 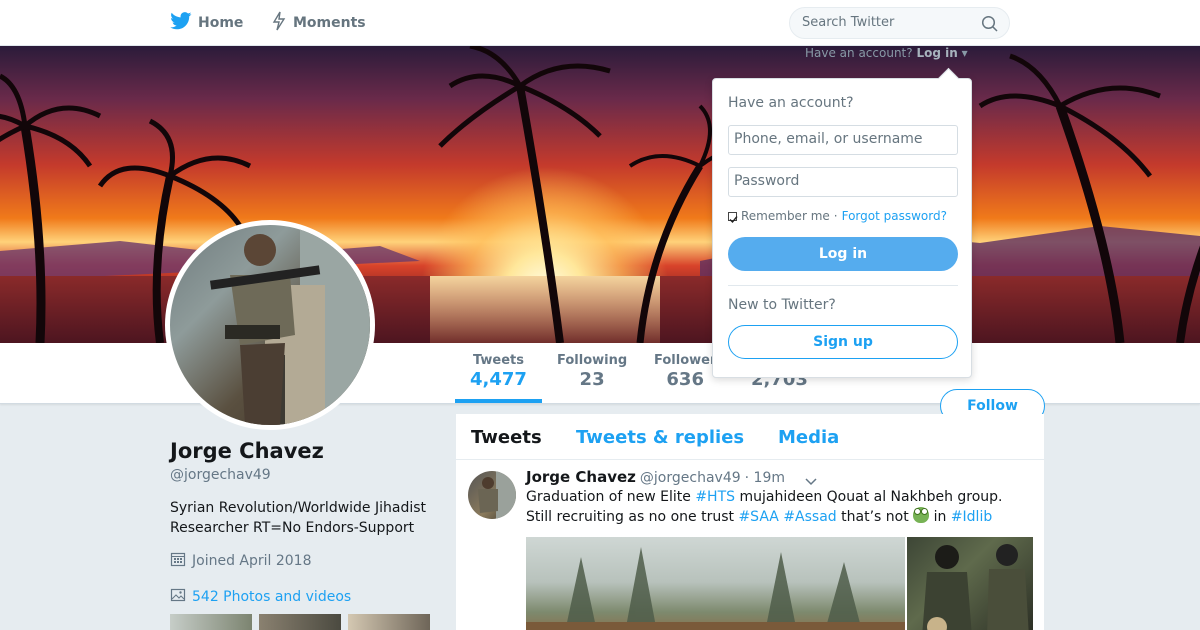 What do you see at coordinates (869, 497) in the screenshot?
I see `tweet-text-segment: mujahideen Qouat al Nakhbeh group.` at bounding box center [869, 497].